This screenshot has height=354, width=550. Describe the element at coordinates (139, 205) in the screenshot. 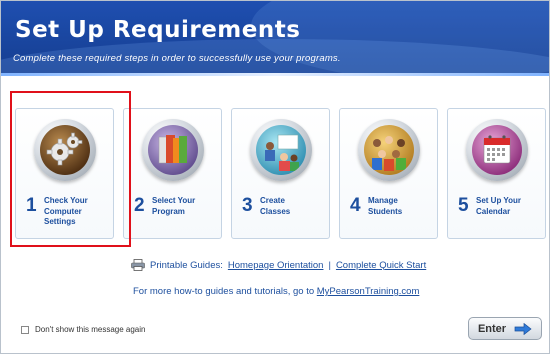

I see `step-number: 2` at that location.